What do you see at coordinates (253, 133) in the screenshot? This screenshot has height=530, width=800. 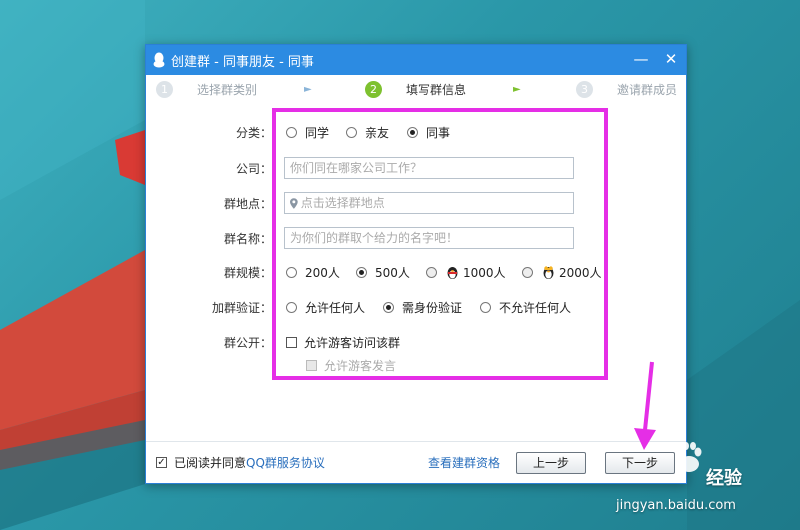 I see `category-label: 分类：` at bounding box center [253, 133].